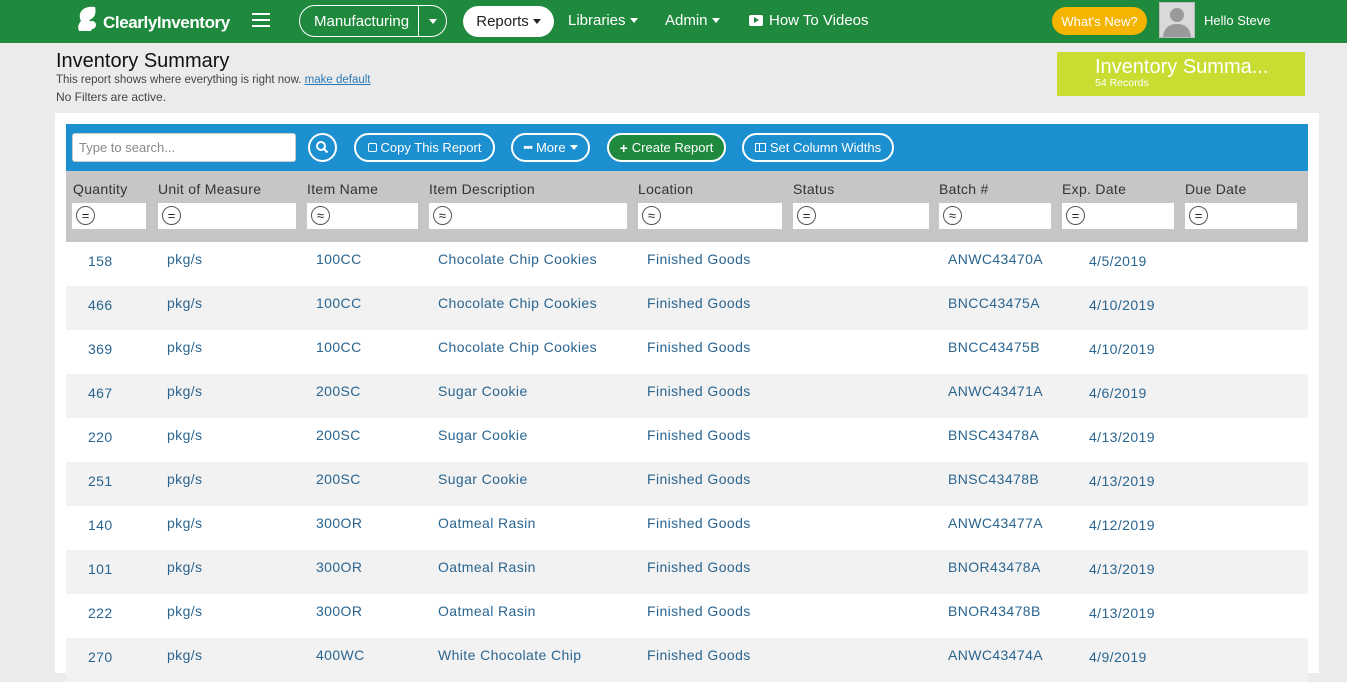  Describe the element at coordinates (209, 189) in the screenshot. I see `column-header-unit-of-measure: Unit of Measure` at that location.